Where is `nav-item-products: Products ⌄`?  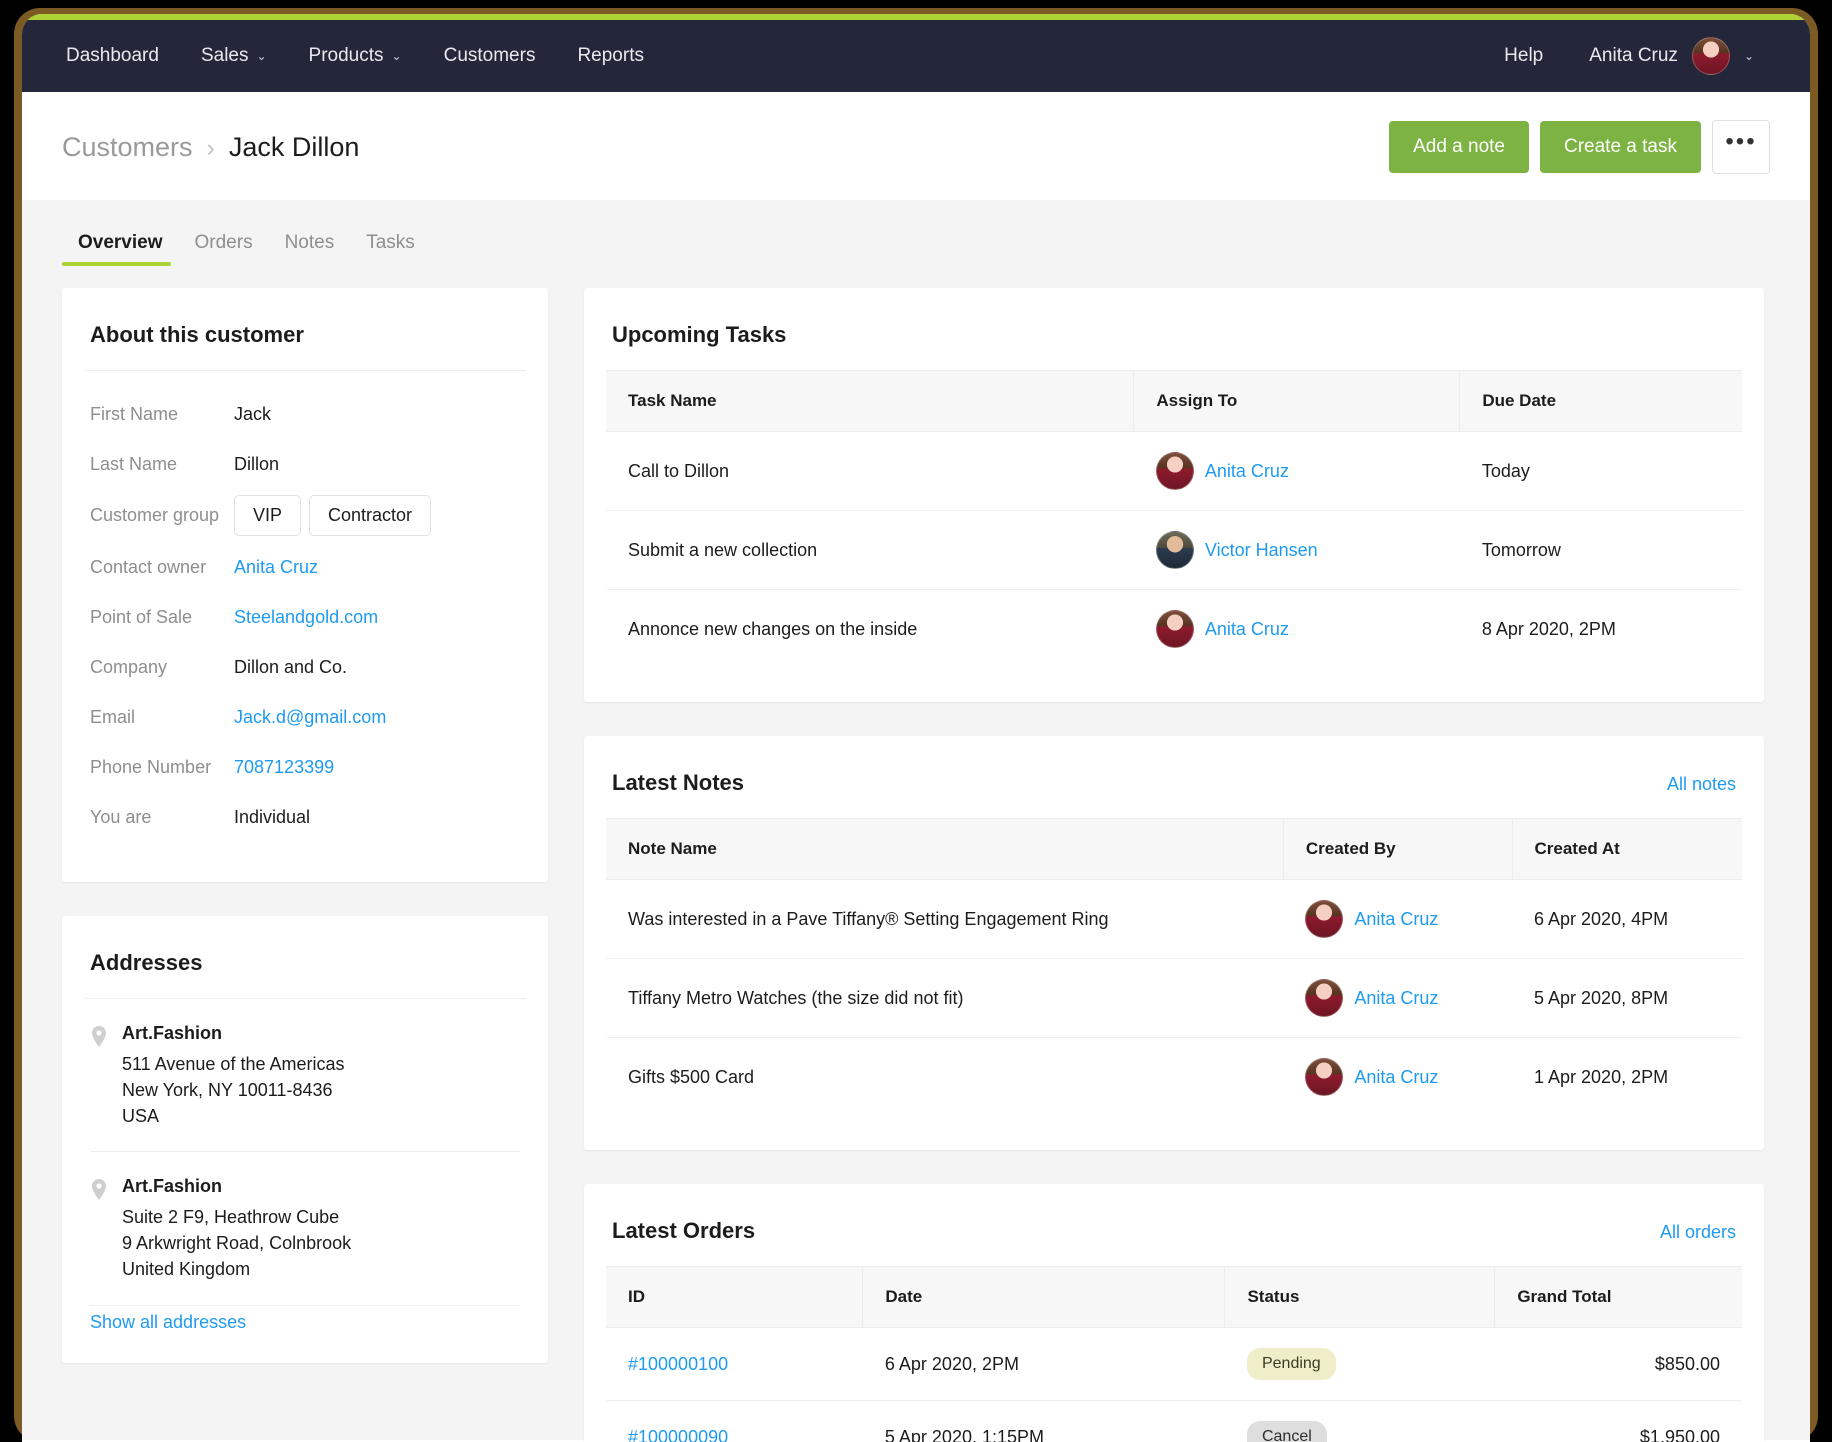 nav-item-products: Products ⌄ is located at coordinates (355, 56).